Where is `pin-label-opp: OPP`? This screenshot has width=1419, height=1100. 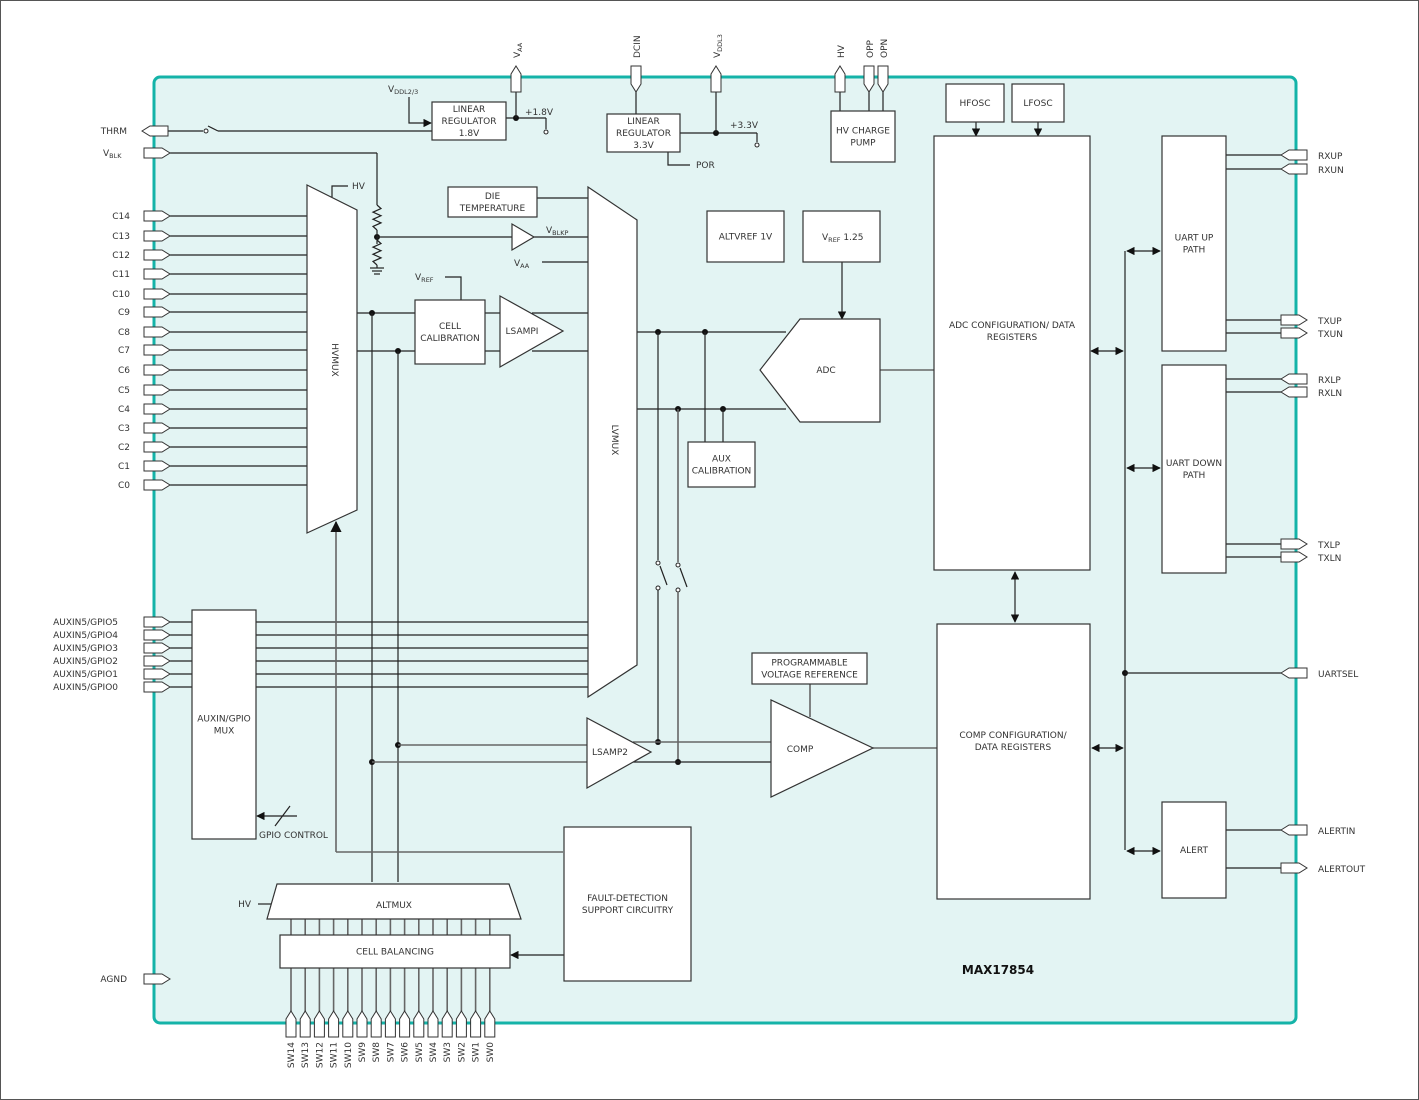 pin-label-opp: OPP is located at coordinates (871, 48).